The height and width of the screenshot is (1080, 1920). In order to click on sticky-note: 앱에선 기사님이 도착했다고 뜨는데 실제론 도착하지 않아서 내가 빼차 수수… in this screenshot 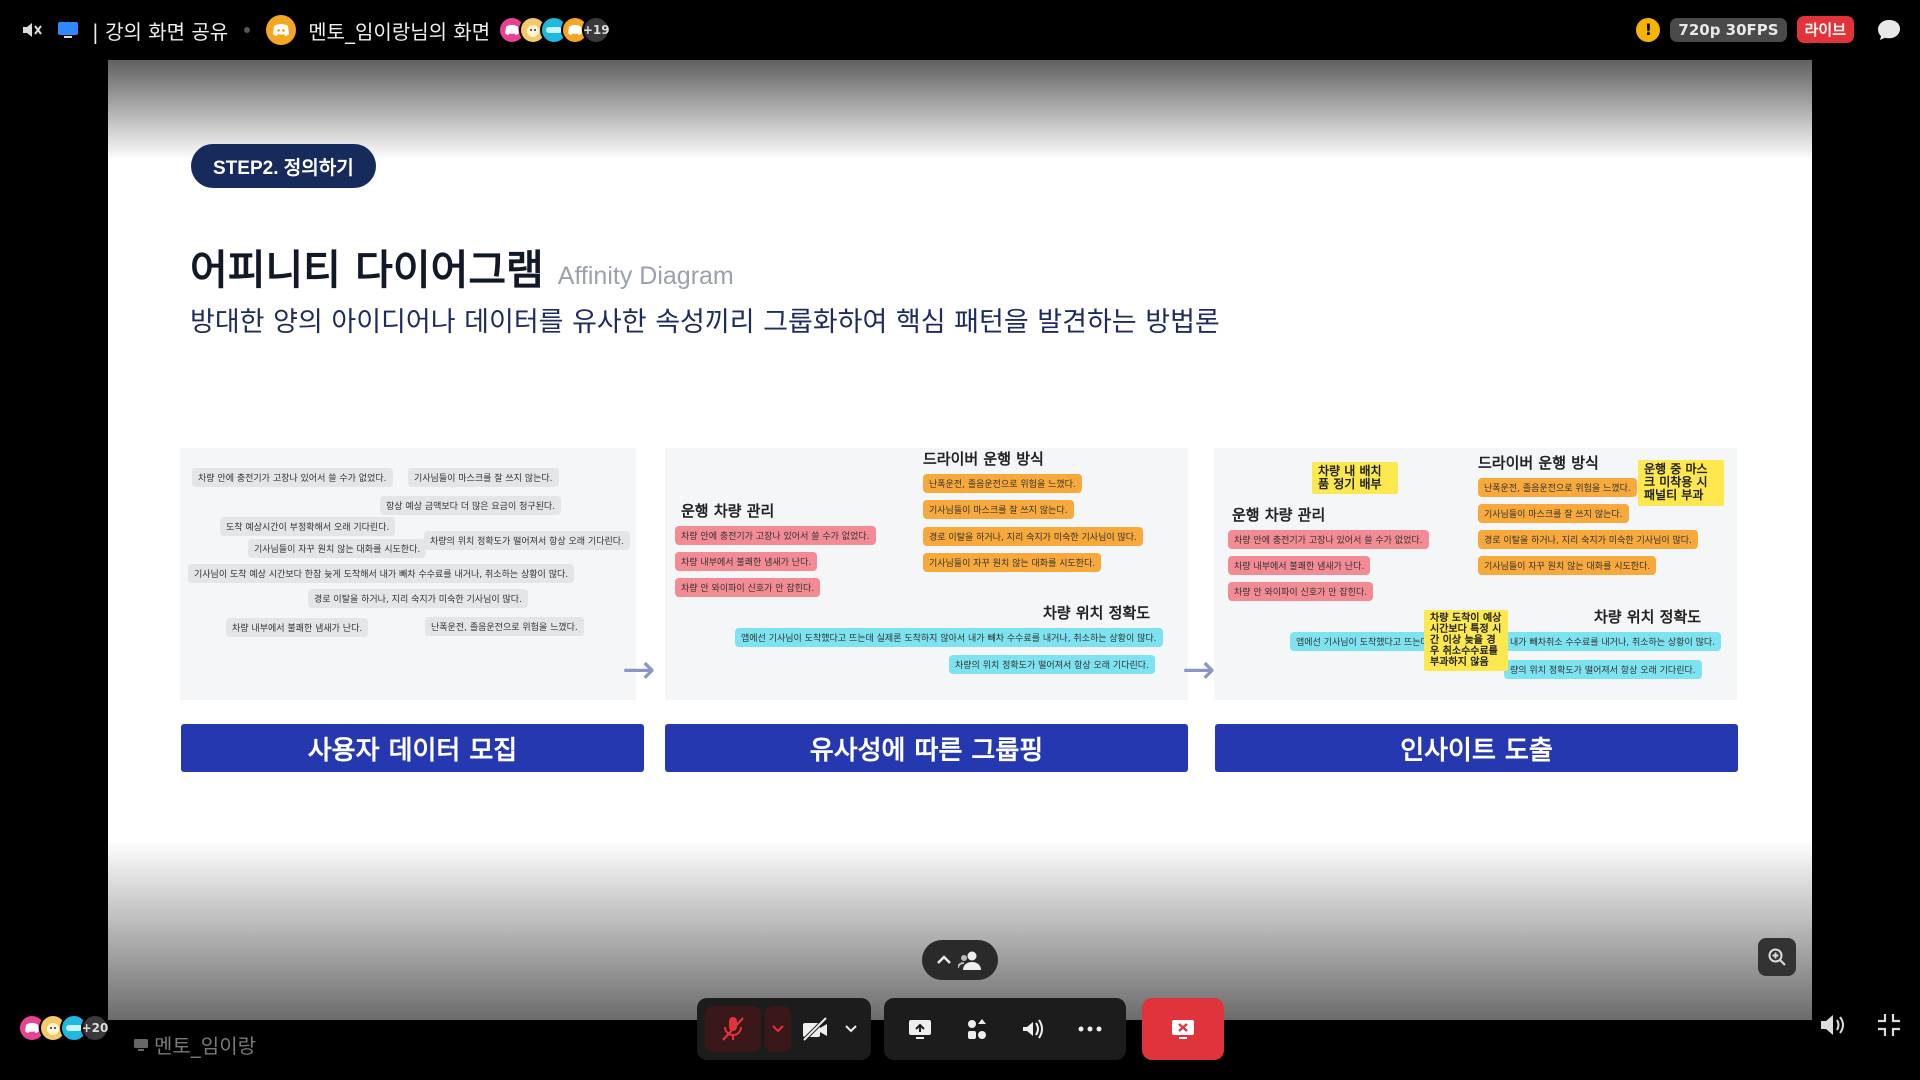, I will do `click(949, 637)`.